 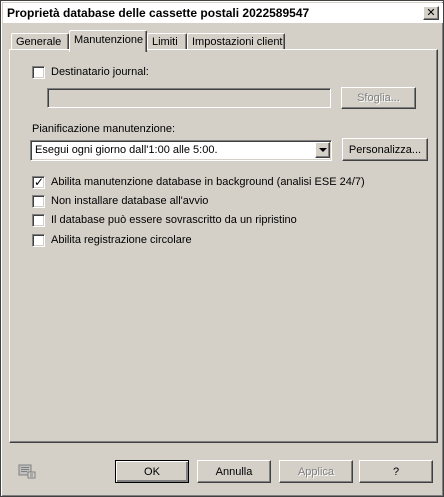 What do you see at coordinates (126, 150) in the screenshot?
I see `schedule-selected-value: Esegui ogni giorno dall'1:00 alle 5:00.` at bounding box center [126, 150].